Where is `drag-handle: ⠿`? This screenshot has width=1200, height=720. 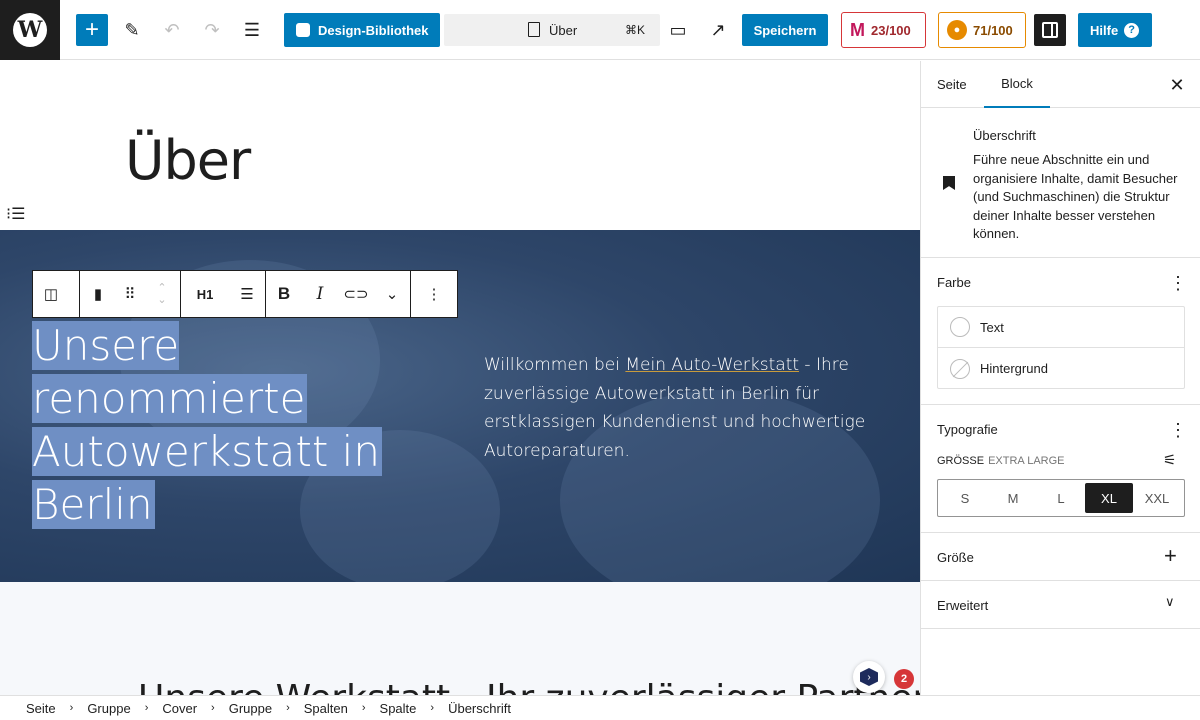
drag-handle: ⠿ is located at coordinates (130, 294).